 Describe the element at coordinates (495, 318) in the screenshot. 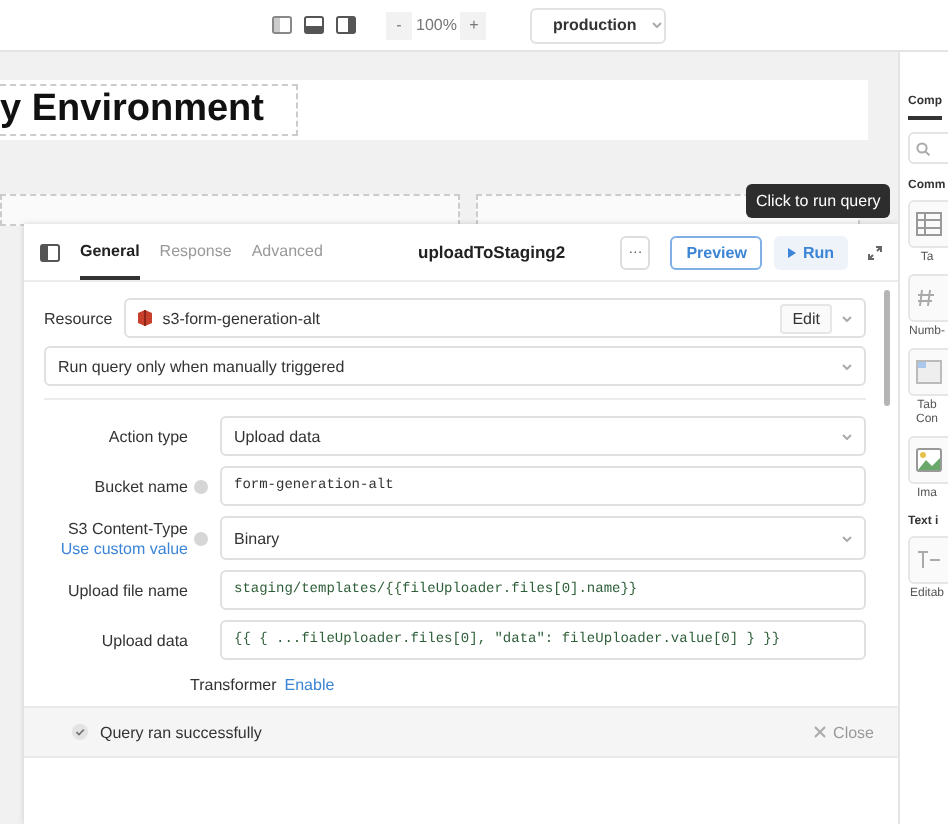

I see `resource-select: s3-form-generation-alt Edit` at that location.